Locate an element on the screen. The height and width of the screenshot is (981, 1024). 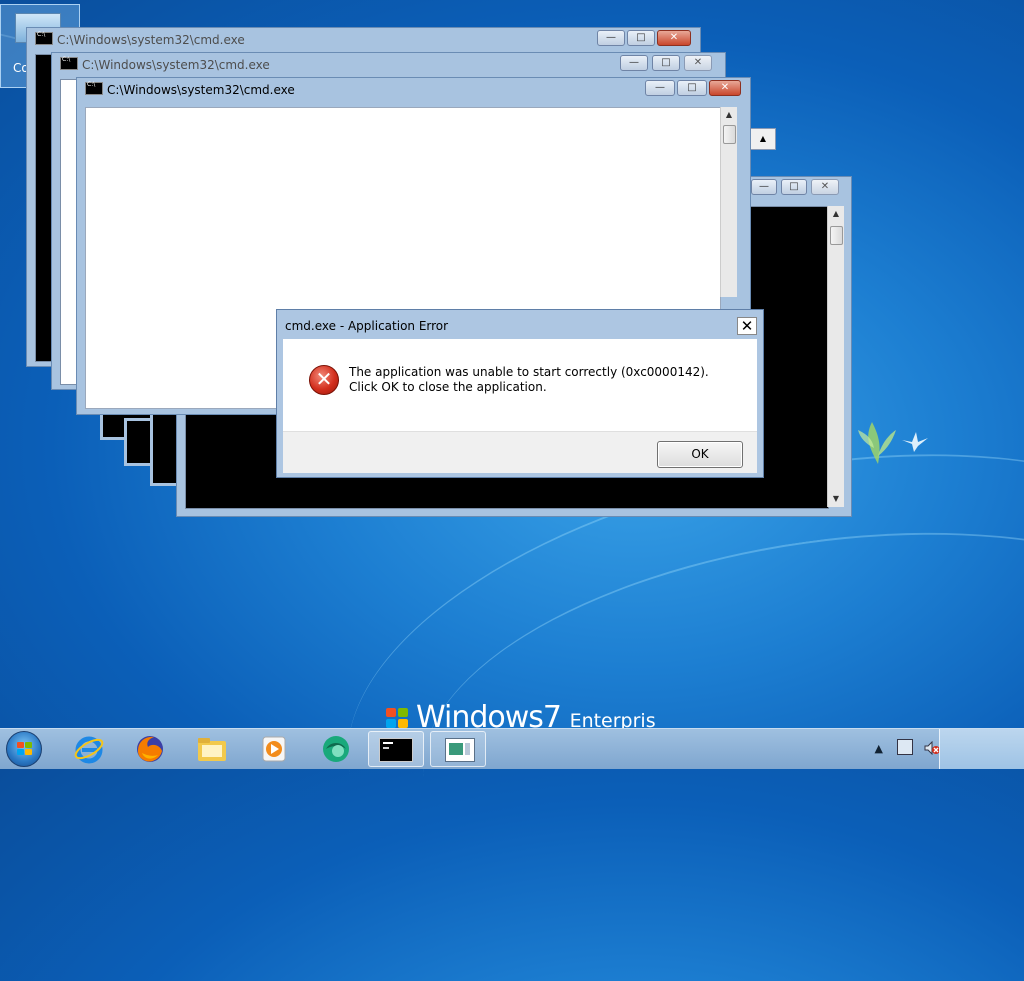
watermark-edition: Enterprise is located at coordinates (612, 719).